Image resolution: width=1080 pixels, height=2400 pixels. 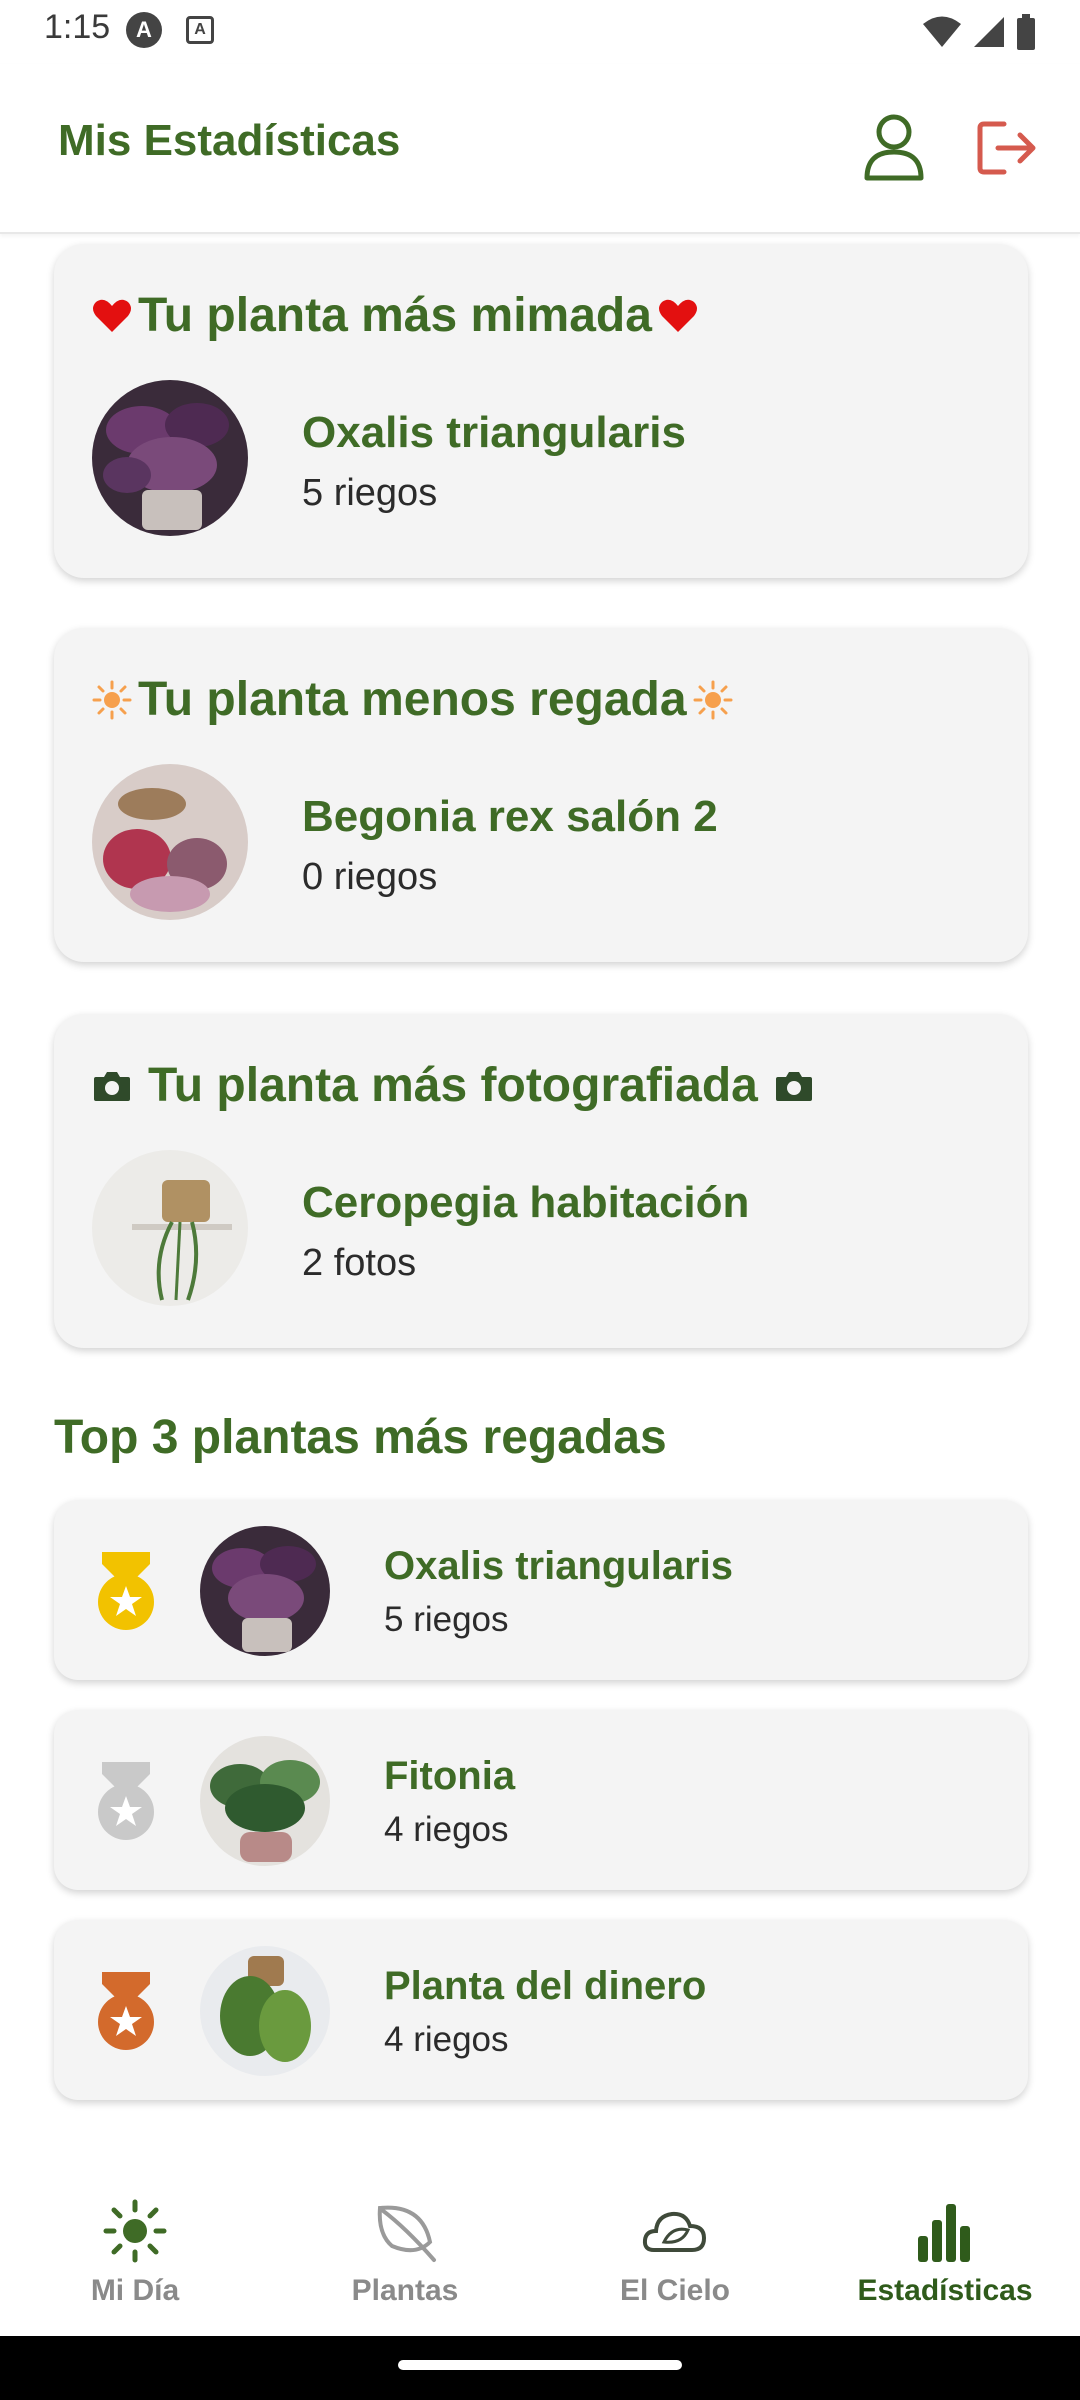 I want to click on top3-title: Top 3 plantas más regadas, so click(x=360, y=1437).